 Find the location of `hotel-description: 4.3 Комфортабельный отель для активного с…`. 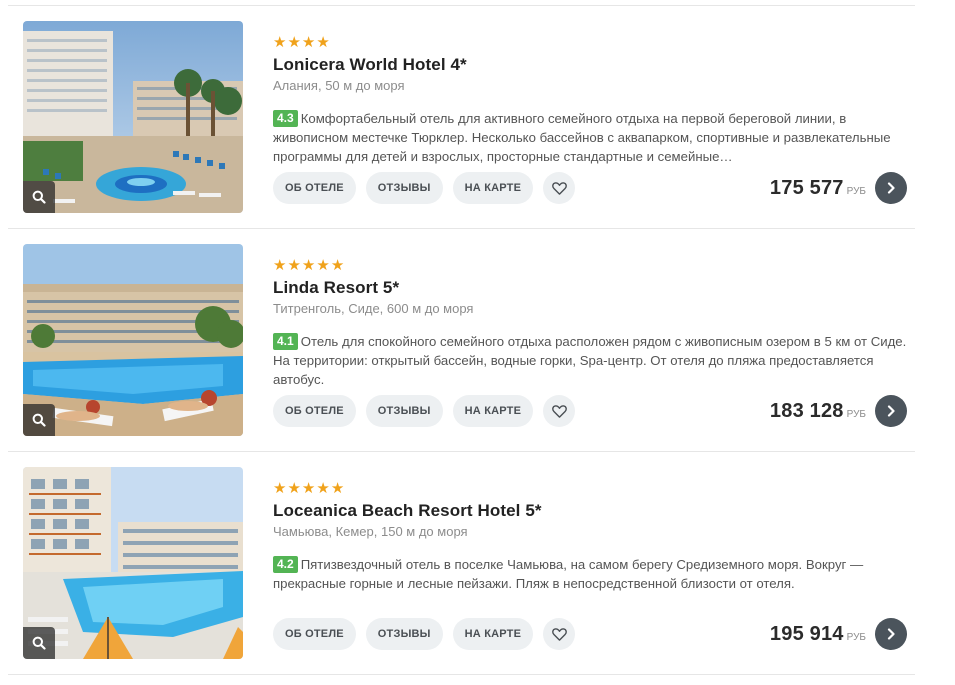

hotel-description: 4.3 Комфортабельный отель для активного с… is located at coordinates (591, 137).